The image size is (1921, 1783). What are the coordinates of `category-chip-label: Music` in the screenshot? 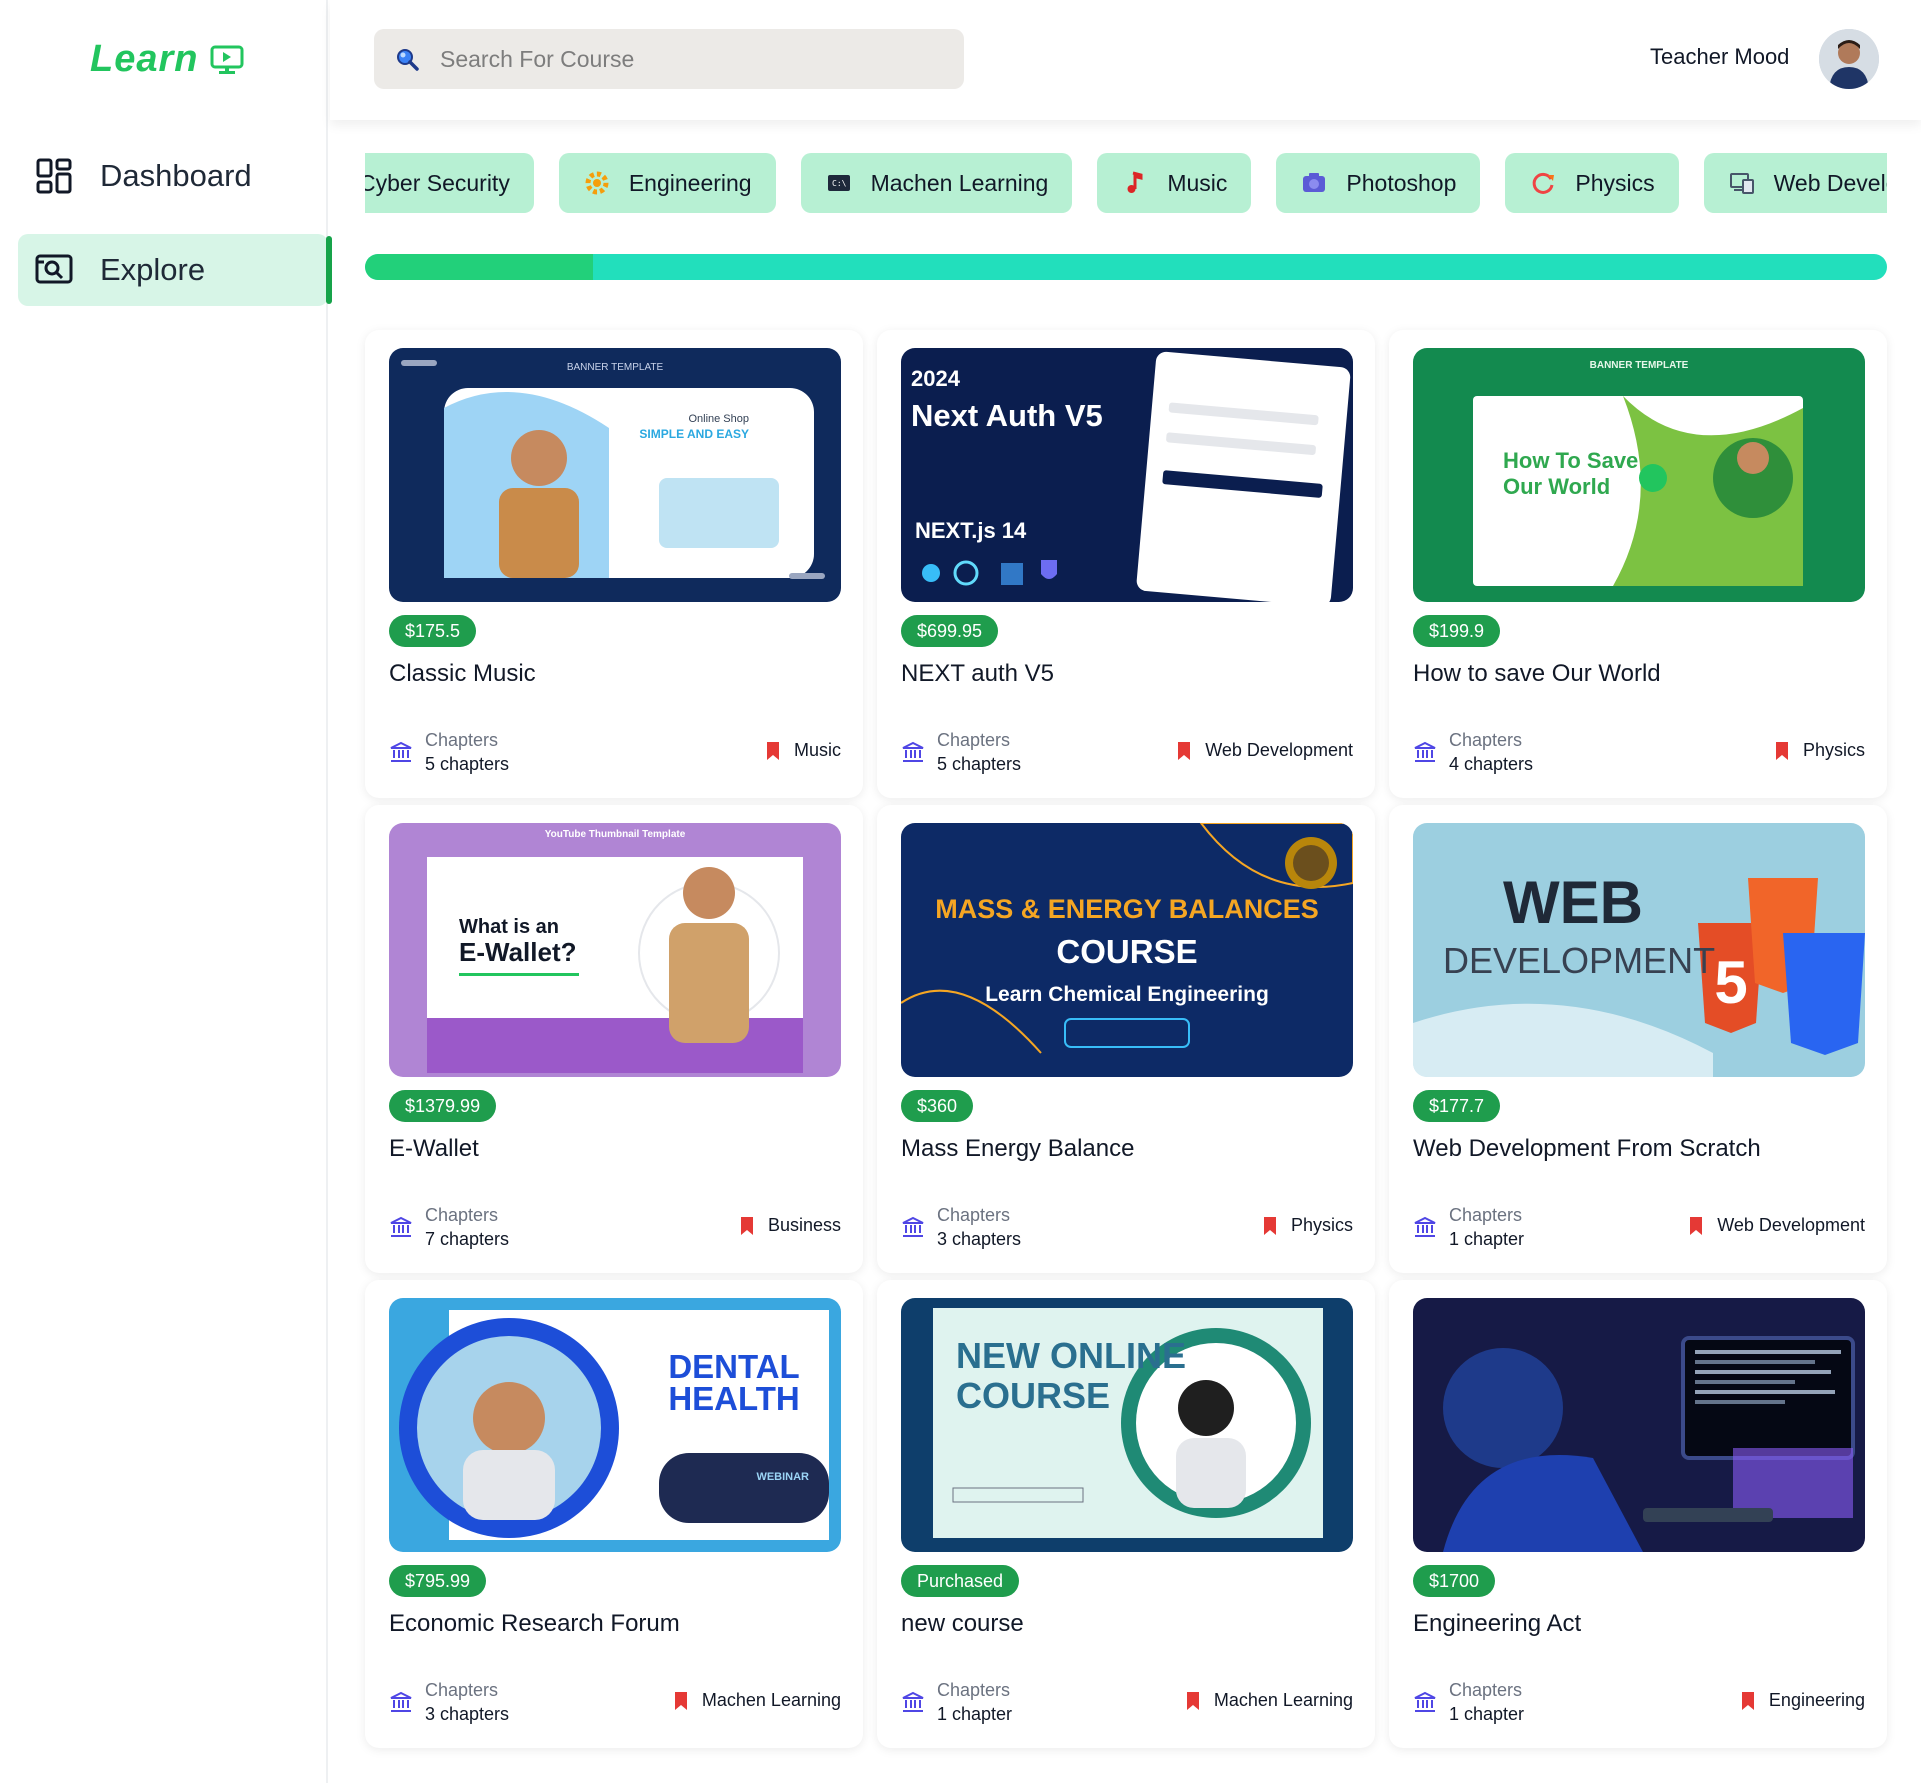 It's located at (1197, 182).